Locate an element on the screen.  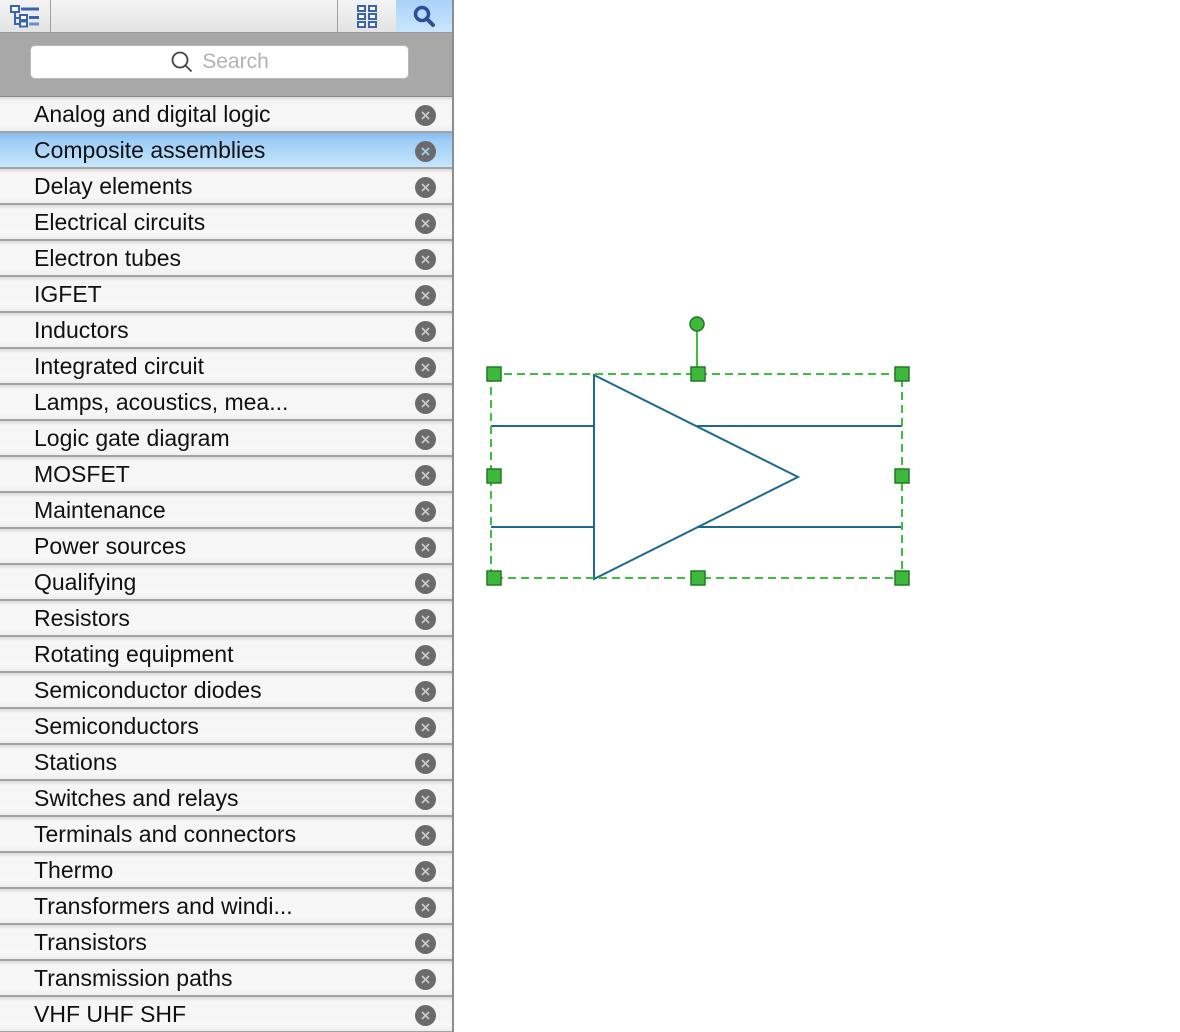
library-item: Delay elements is located at coordinates (226, 187).